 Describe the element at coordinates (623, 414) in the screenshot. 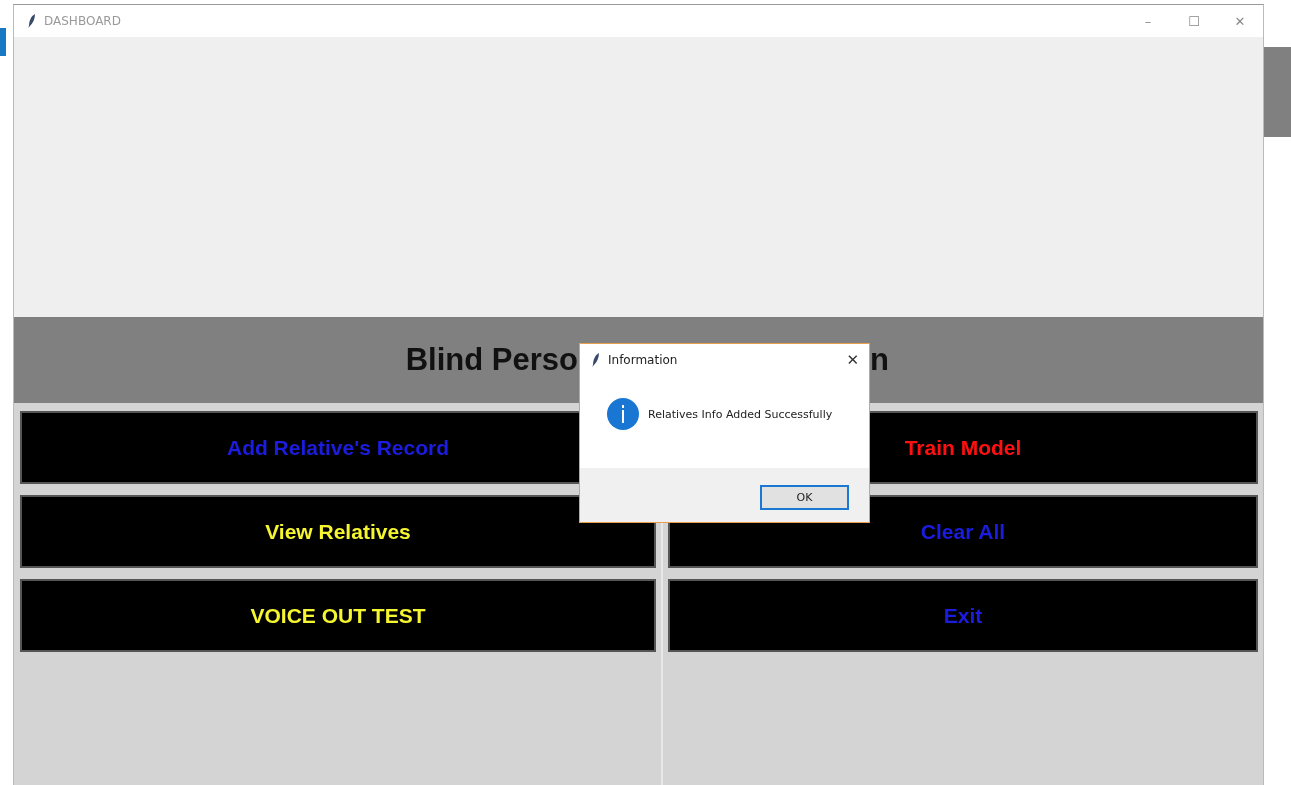

I see `info-icon` at that location.